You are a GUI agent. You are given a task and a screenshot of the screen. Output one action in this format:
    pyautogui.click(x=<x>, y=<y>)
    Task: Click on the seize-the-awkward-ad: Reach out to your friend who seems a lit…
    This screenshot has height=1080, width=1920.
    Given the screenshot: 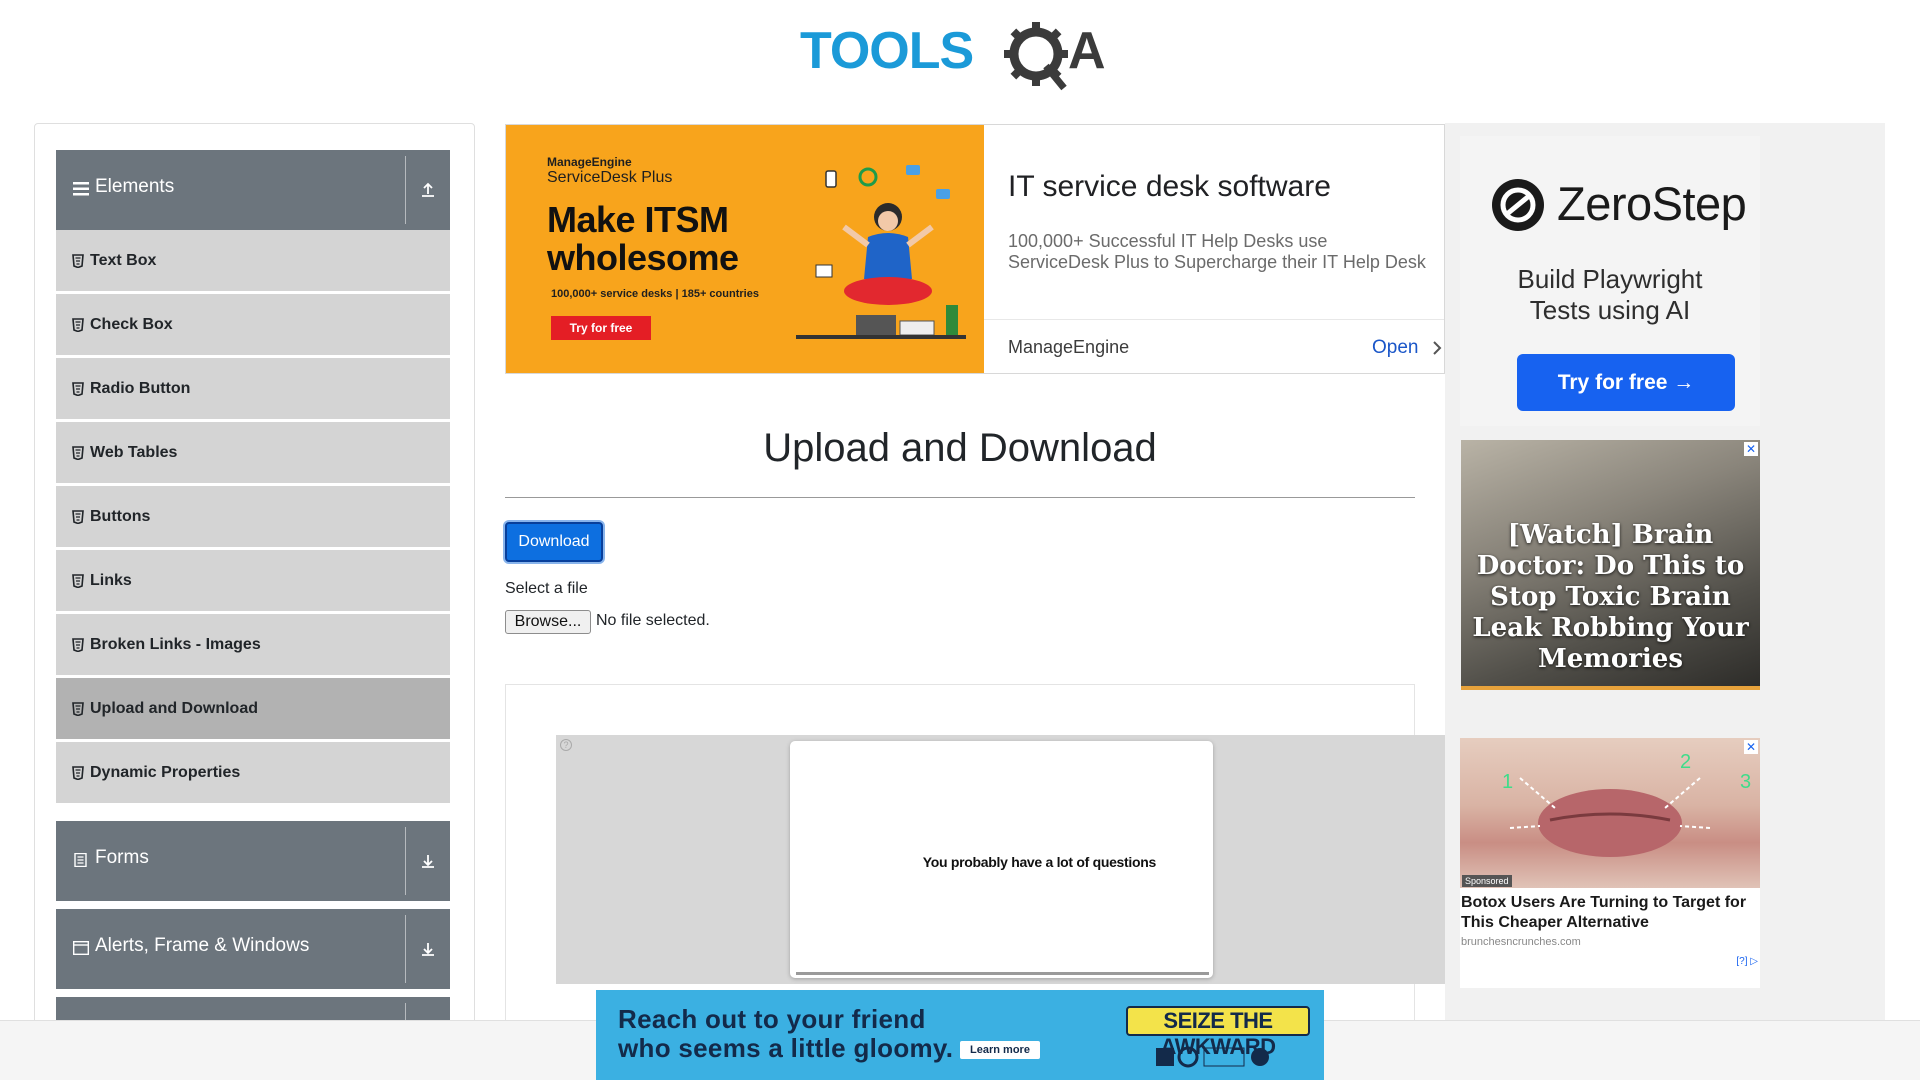 What is the action you would take?
    pyautogui.click(x=960, y=1035)
    